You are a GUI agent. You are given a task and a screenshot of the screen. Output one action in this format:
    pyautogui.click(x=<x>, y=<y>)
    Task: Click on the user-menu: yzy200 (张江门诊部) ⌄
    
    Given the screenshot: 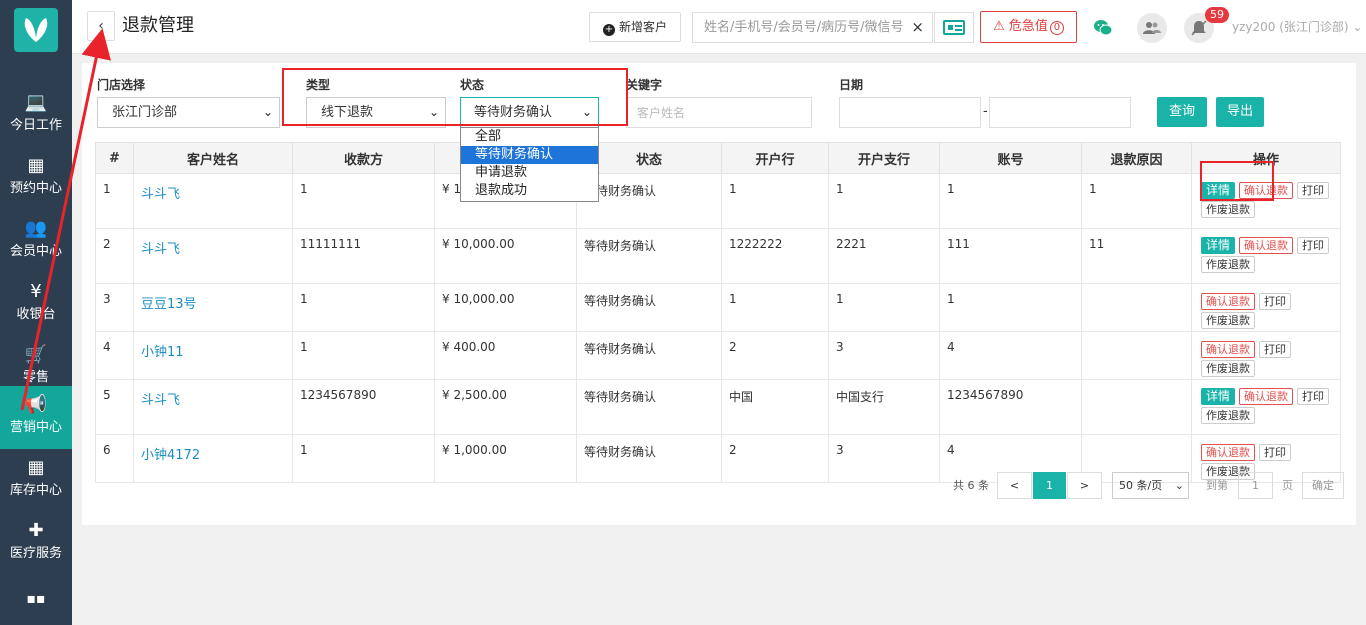 What is the action you would take?
    pyautogui.click(x=1297, y=26)
    